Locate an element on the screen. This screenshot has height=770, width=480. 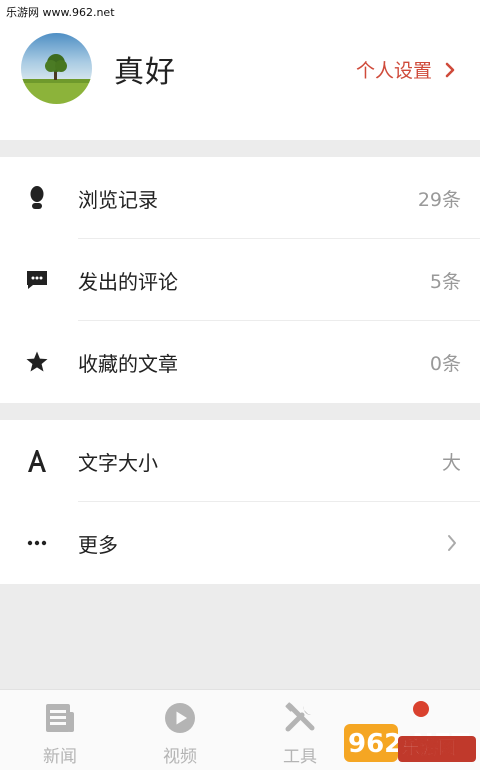
list-item-font-size: 文字大小 大 is located at coordinates (240, 461).